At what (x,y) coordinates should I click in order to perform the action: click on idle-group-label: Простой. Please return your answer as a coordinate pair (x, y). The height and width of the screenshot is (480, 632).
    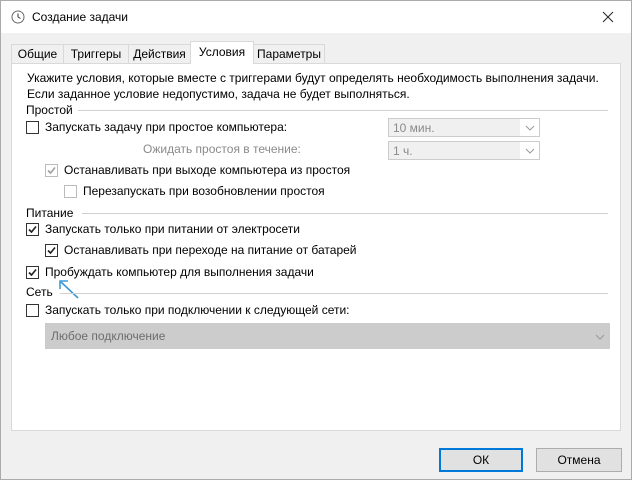
    Looking at the image, I should click on (49, 110).